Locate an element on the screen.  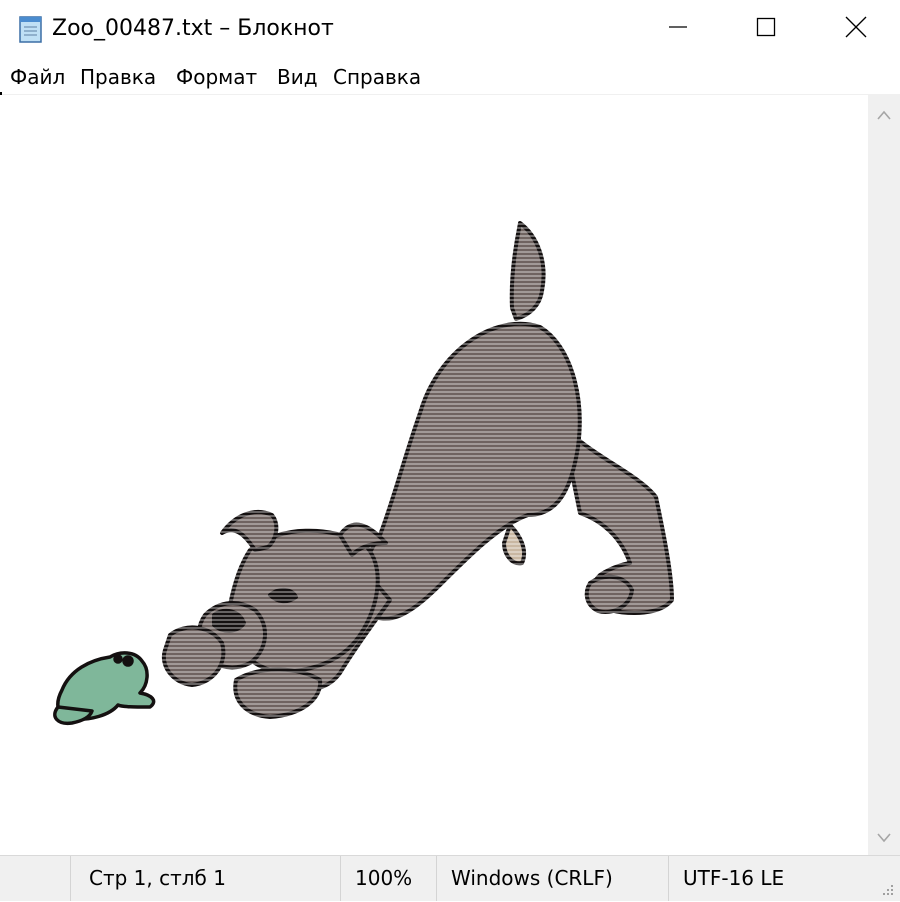
notepad-icon is located at coordinates (31, 29).